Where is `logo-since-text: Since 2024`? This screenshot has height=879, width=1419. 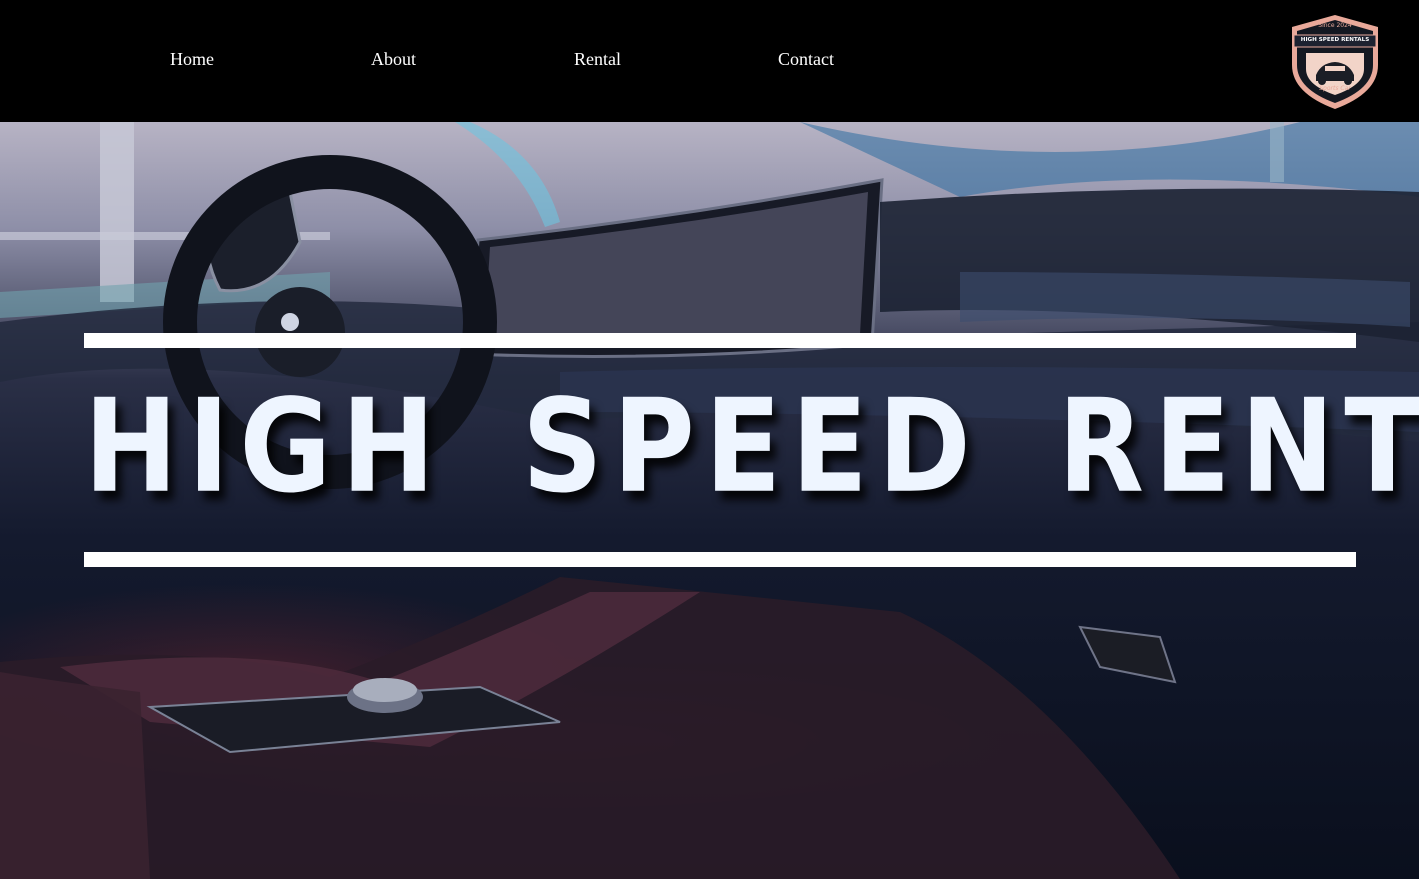 logo-since-text: Since 2024 is located at coordinates (1335, 25).